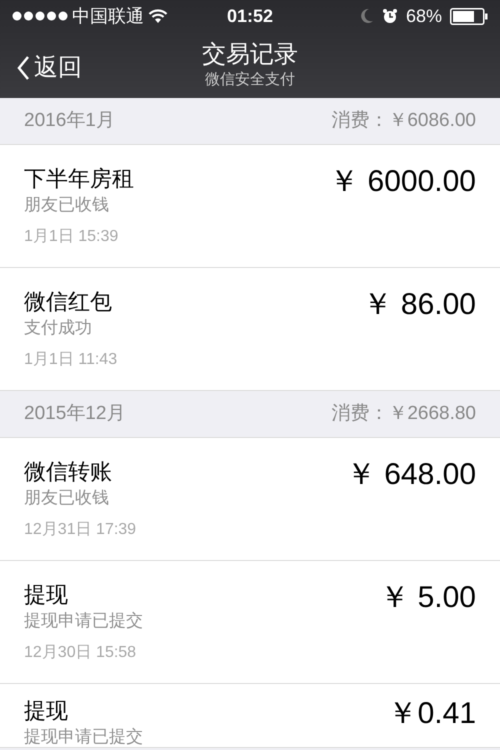  Describe the element at coordinates (469, 16) in the screenshot. I see `battery-icon` at that location.